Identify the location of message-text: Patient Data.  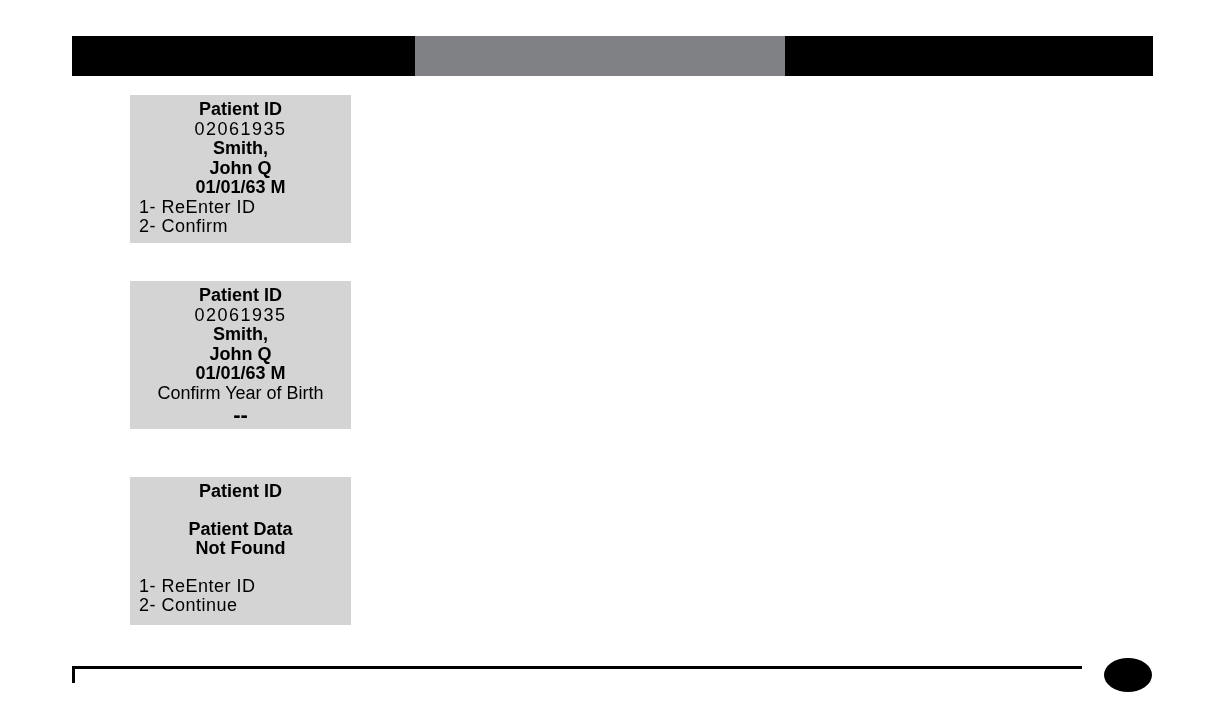
(240, 529).